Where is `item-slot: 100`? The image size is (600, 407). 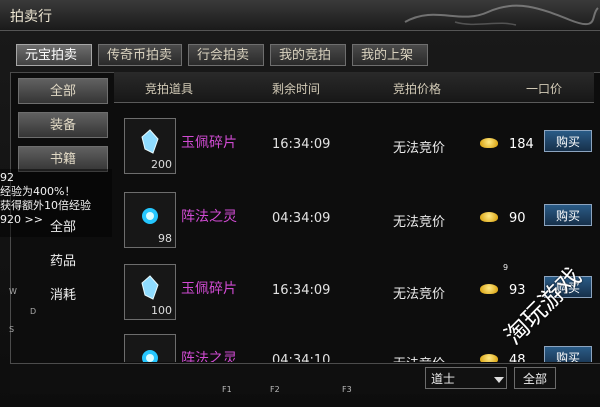 item-slot: 100 is located at coordinates (150, 292).